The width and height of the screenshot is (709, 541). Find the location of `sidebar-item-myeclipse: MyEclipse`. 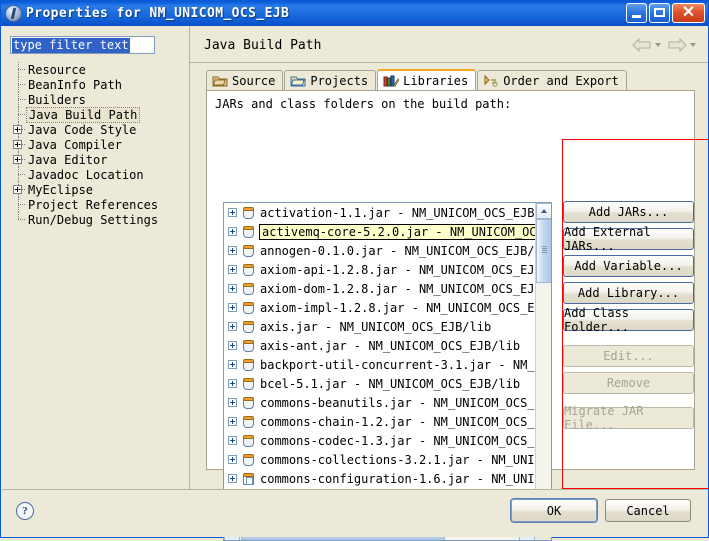

sidebar-item-myeclipse: MyEclipse is located at coordinates (100, 189).